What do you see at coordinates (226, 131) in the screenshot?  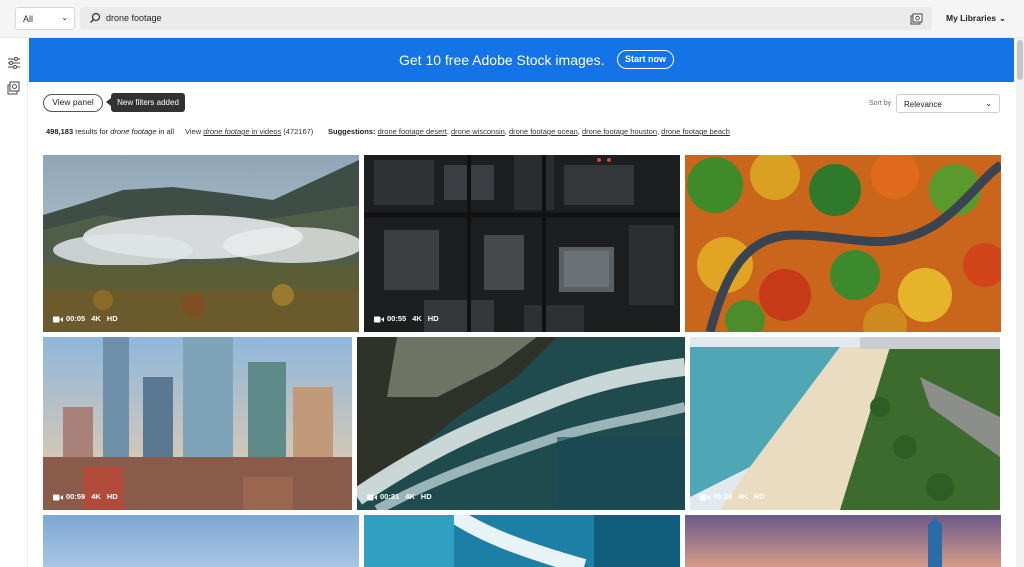 I see `view-query: drone footage` at bounding box center [226, 131].